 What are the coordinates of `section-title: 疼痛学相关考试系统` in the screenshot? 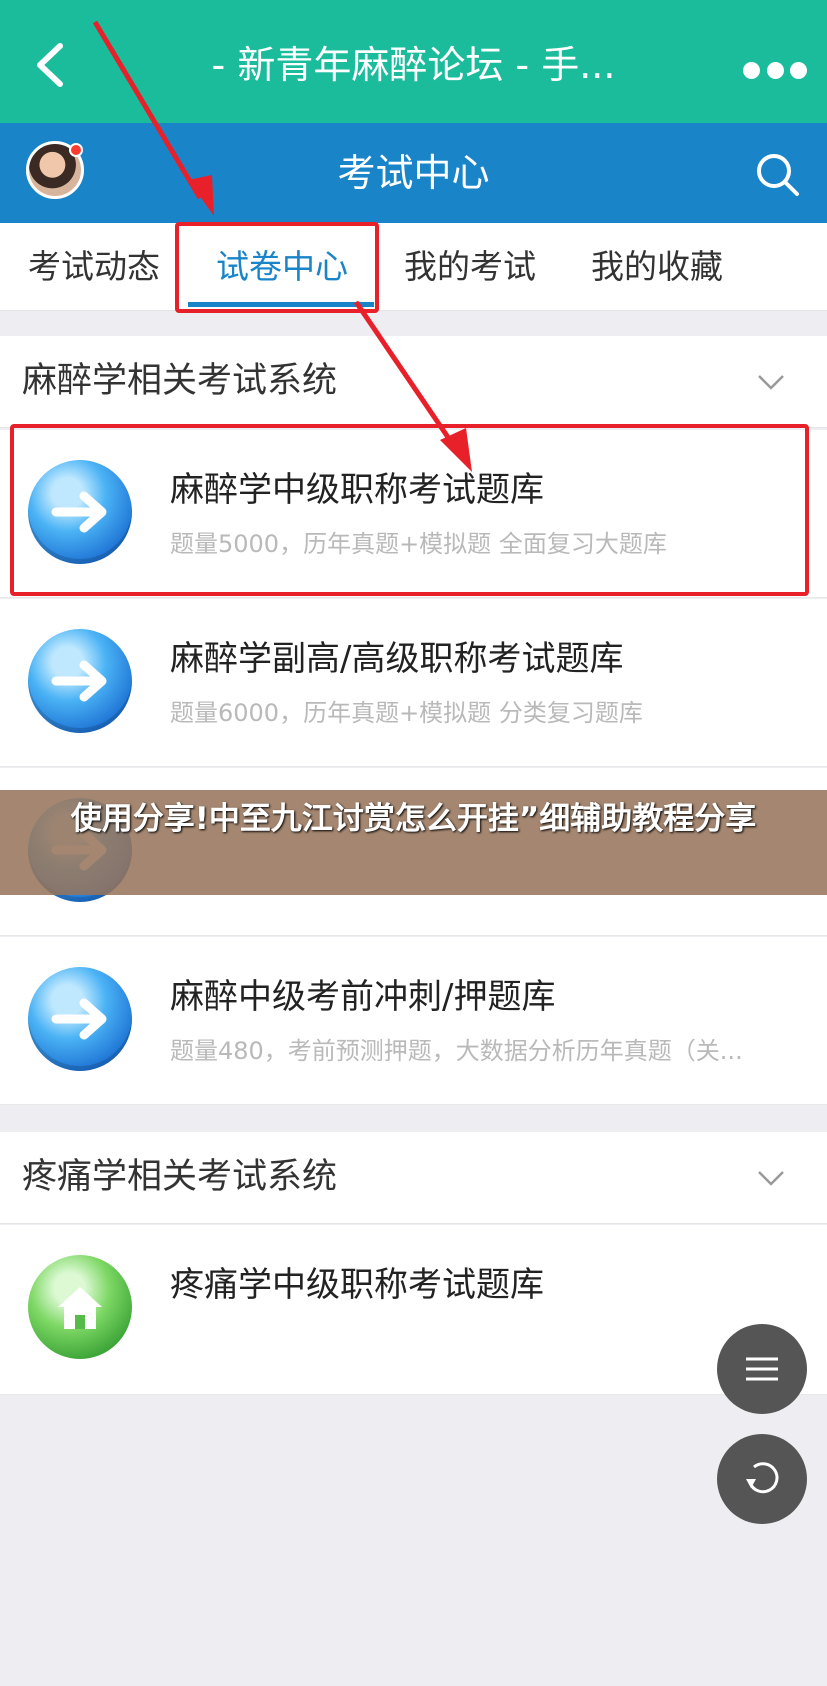 It's located at (180, 1177).